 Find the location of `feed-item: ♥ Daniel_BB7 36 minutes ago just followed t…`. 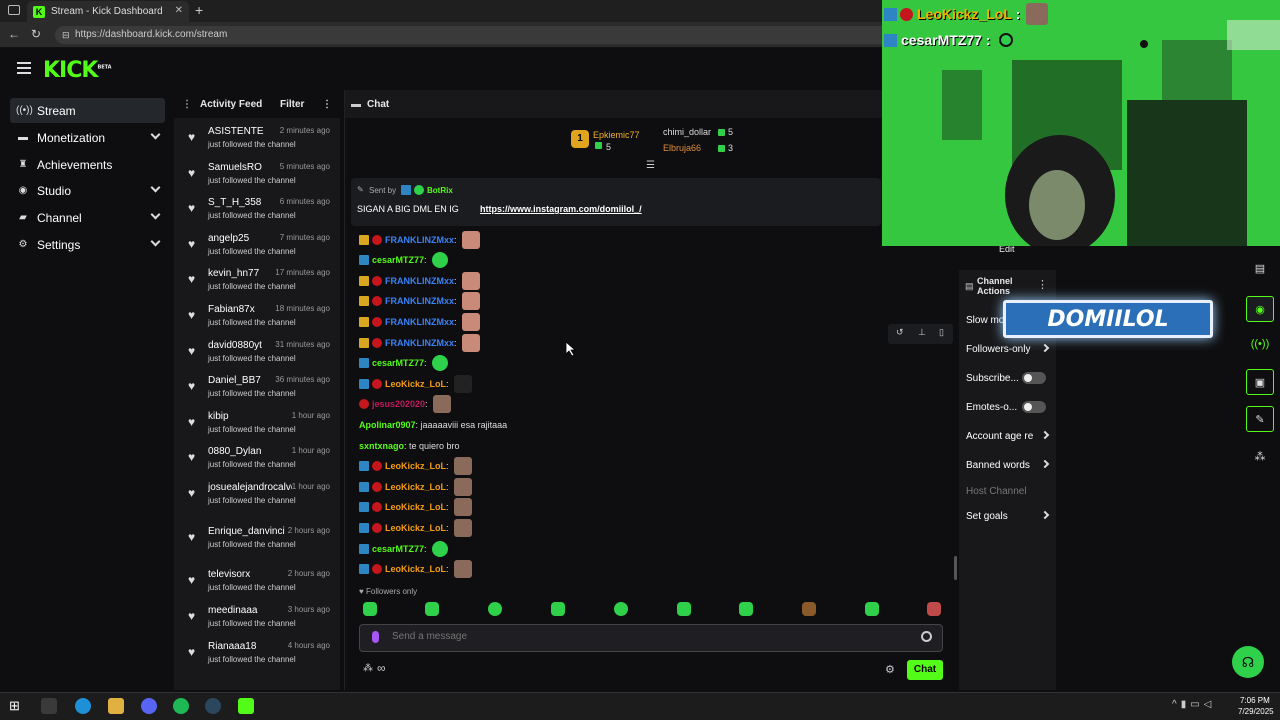

feed-item: ♥ Daniel_BB7 36 minutes ago just followed t… is located at coordinates (257, 392).